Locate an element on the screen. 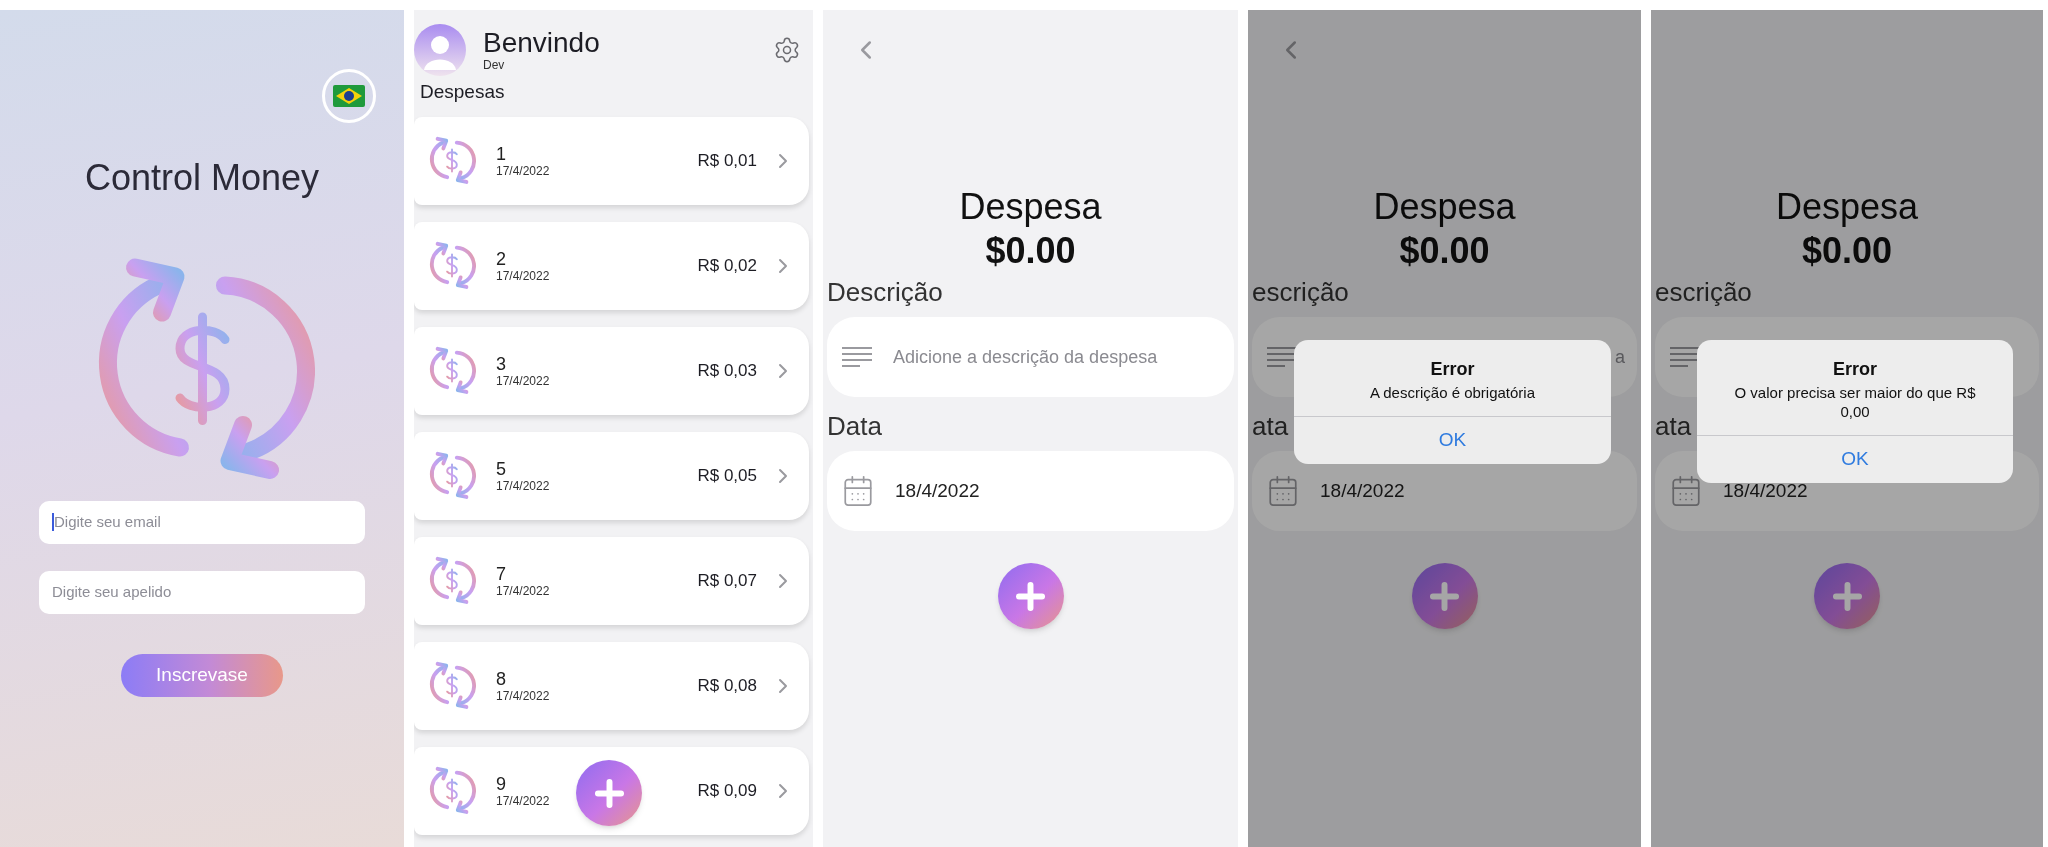  expense-amount: R$ 0,01 is located at coordinates (727, 160).